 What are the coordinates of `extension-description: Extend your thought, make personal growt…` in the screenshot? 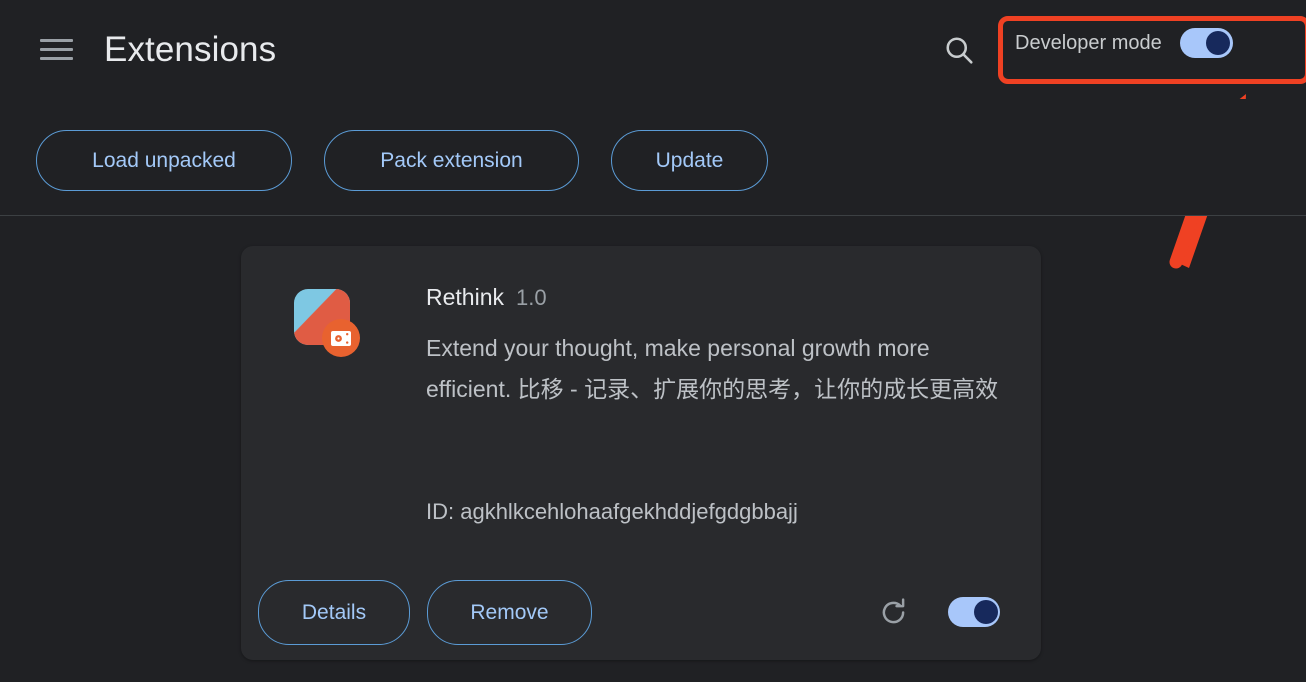 It's located at (712, 368).